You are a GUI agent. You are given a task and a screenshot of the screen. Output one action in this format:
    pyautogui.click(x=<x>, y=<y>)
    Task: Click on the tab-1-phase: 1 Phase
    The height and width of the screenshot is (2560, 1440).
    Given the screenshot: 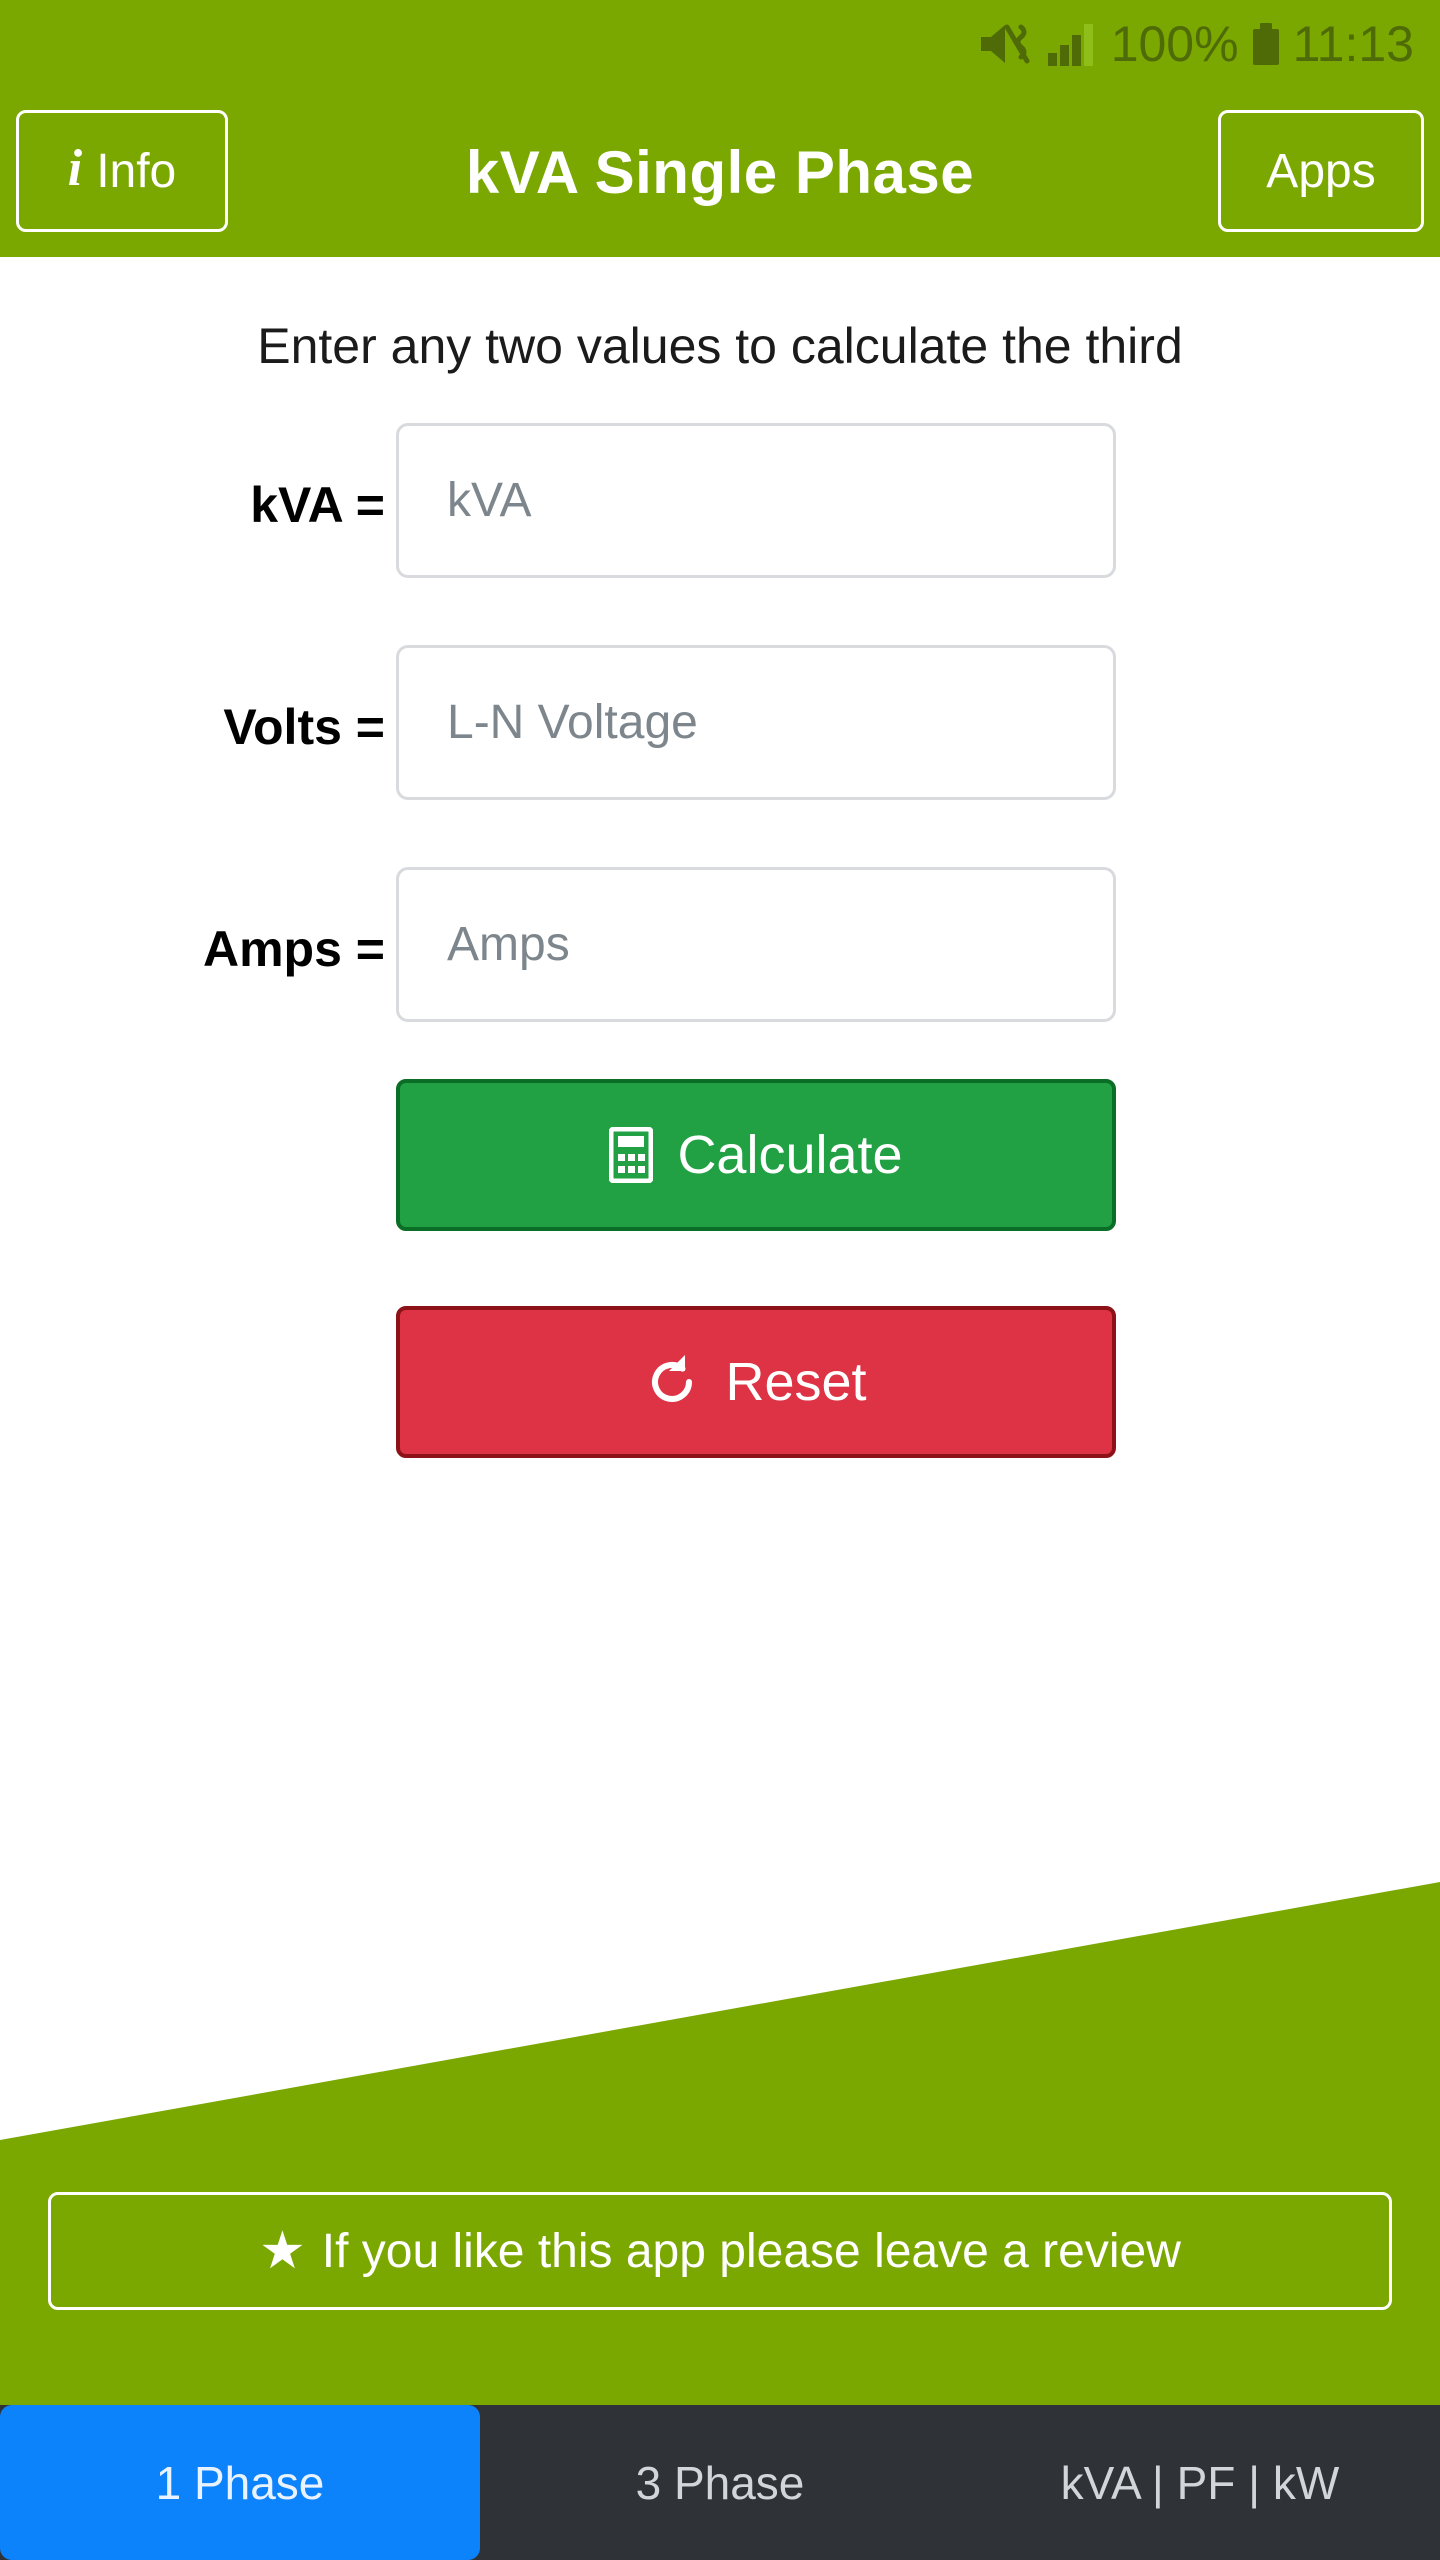 What is the action you would take?
    pyautogui.click(x=240, y=2482)
    